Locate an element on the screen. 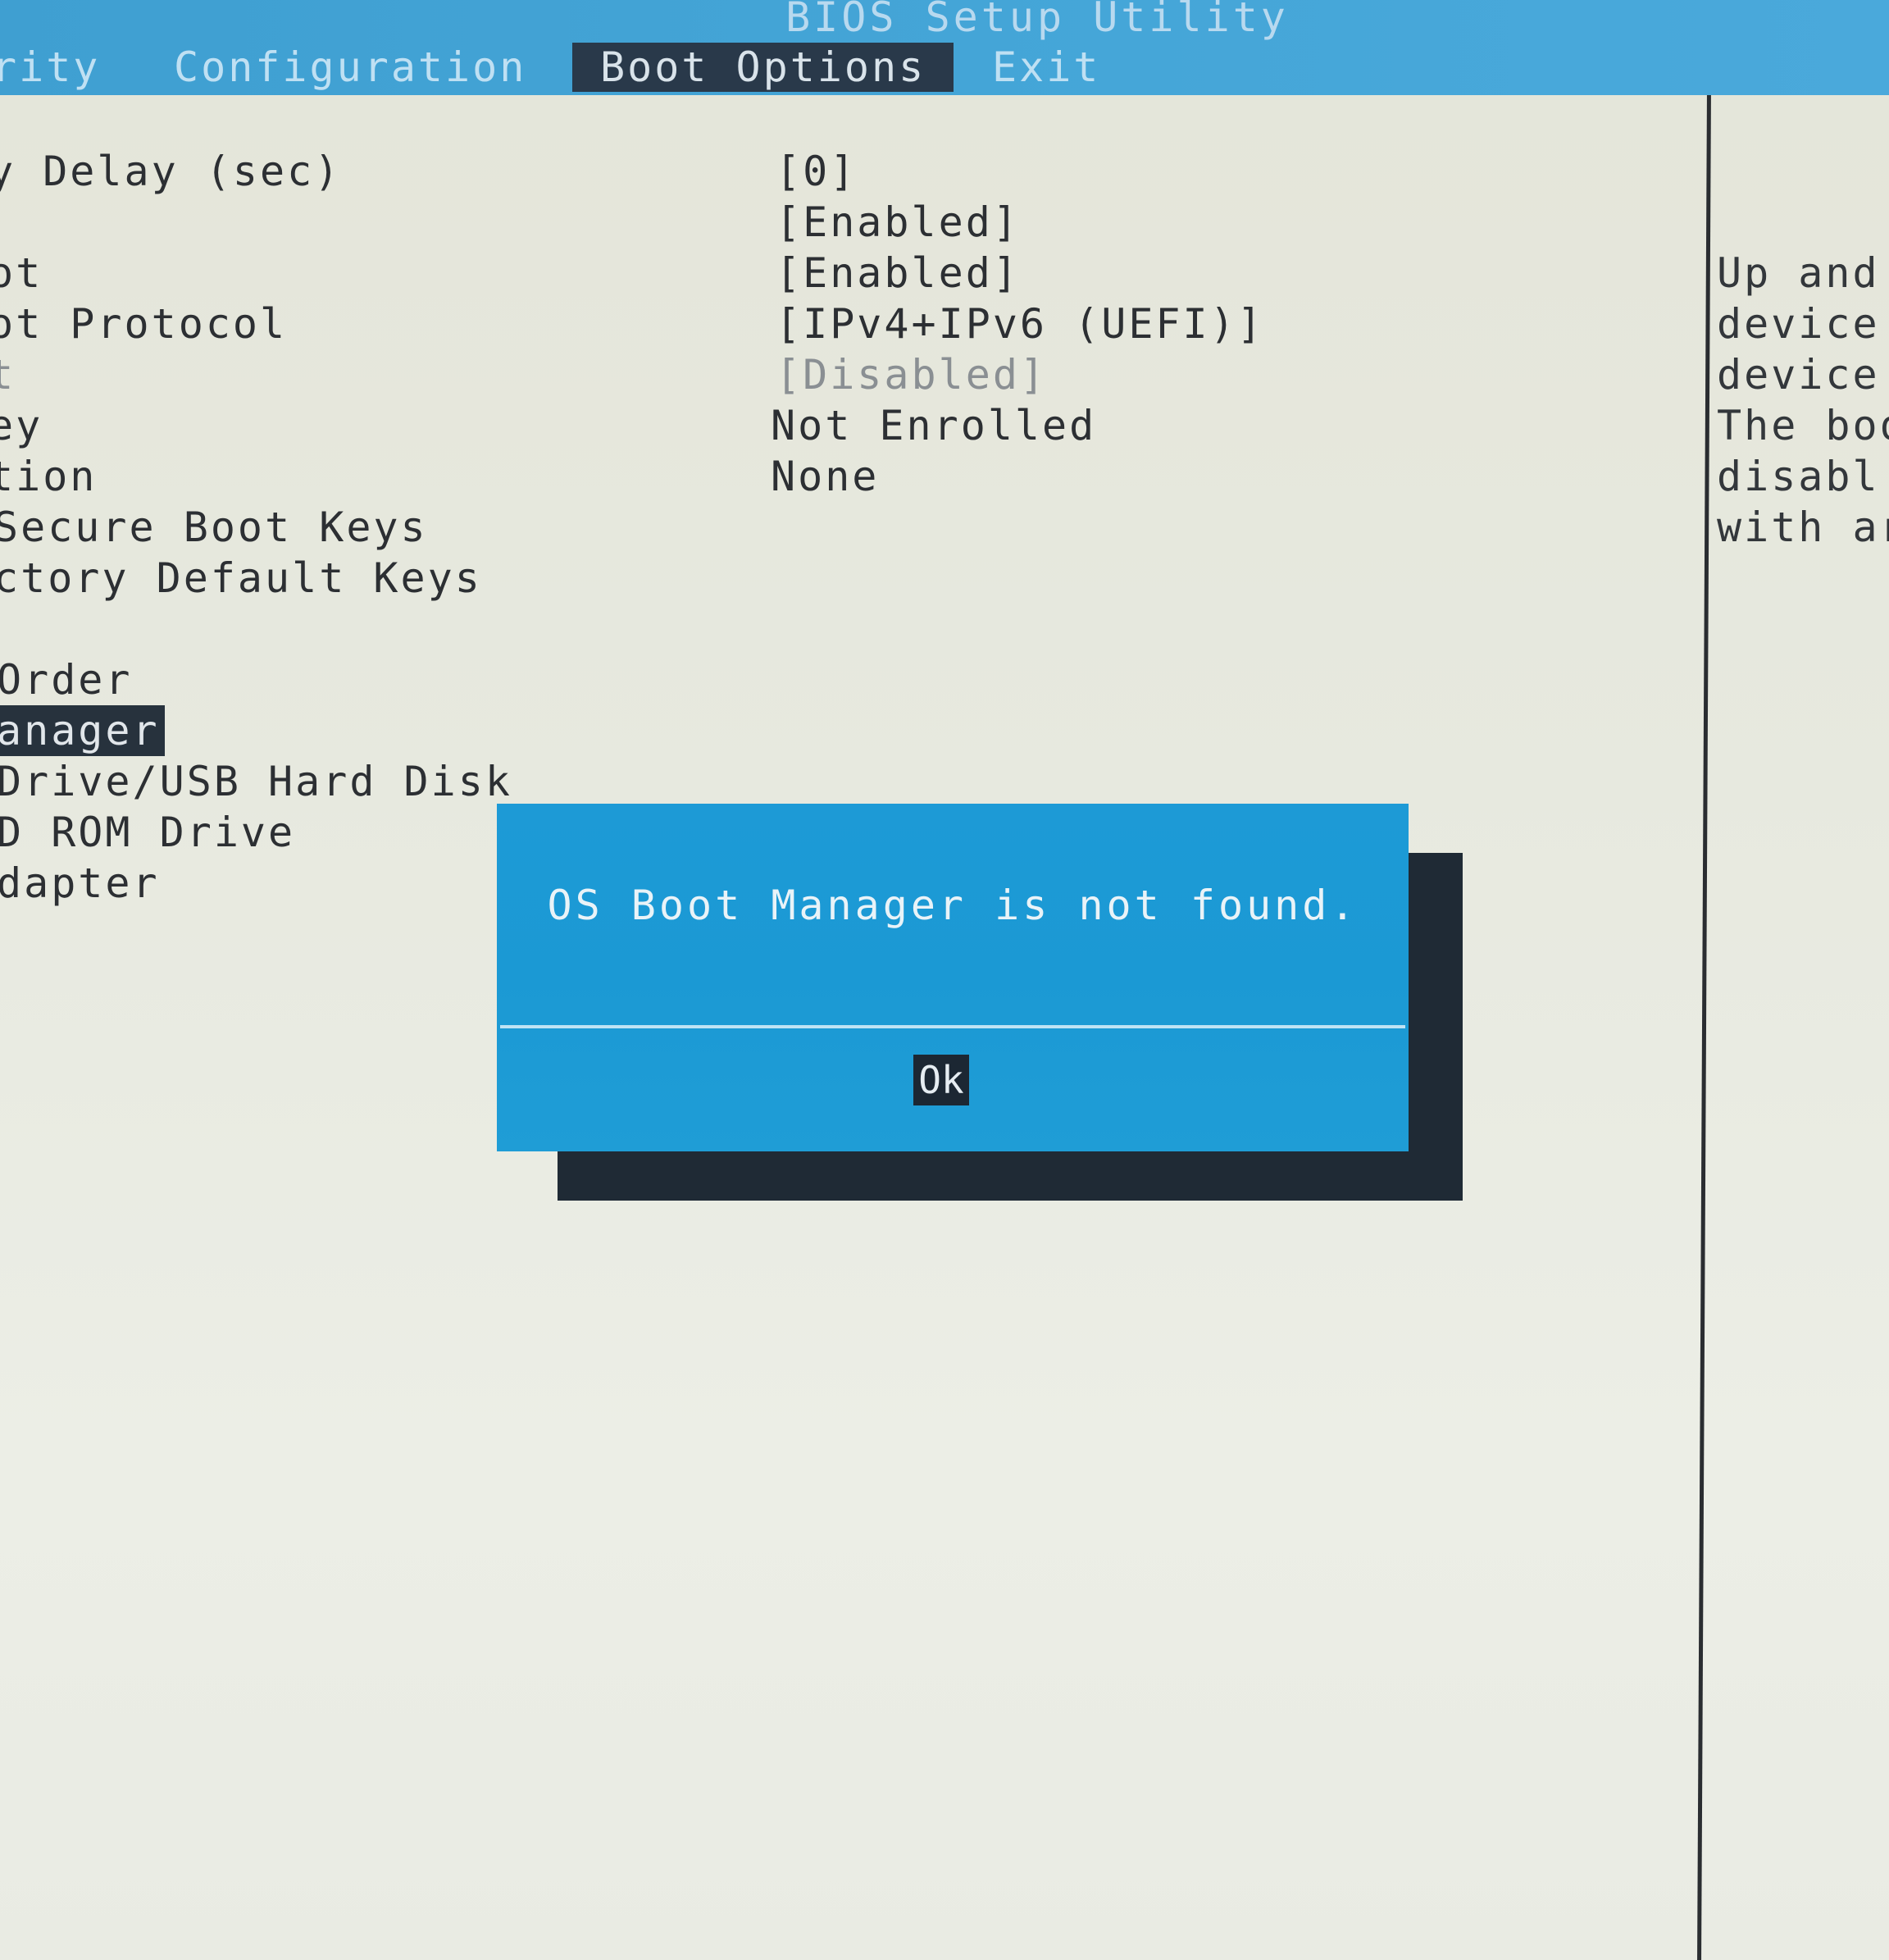  menu-item-restore-factory-default-keys: ctory Default Keys is located at coordinates (241, 578).